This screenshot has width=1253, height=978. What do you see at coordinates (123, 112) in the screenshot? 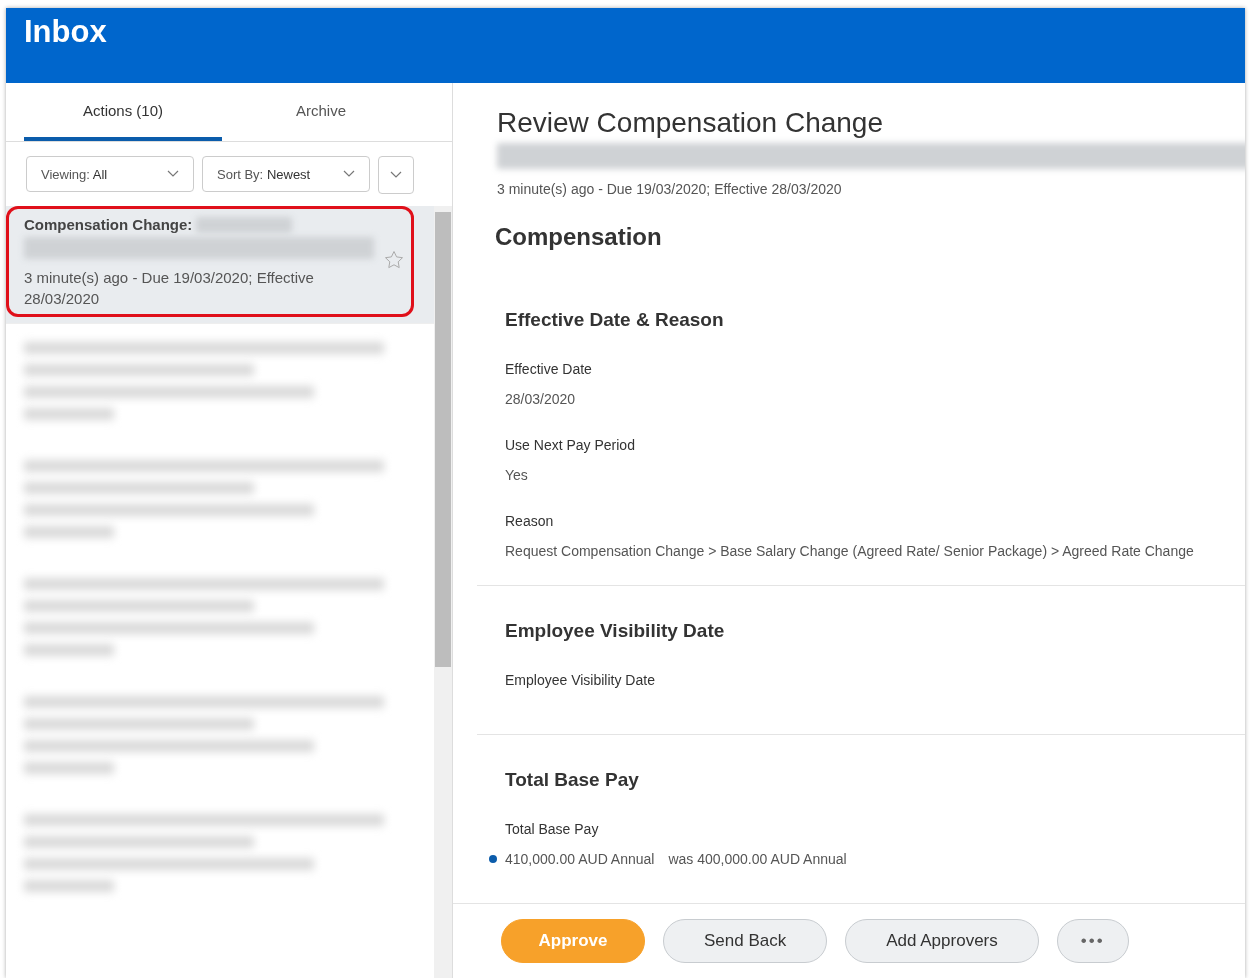
I see `tab: Actions (10)` at bounding box center [123, 112].